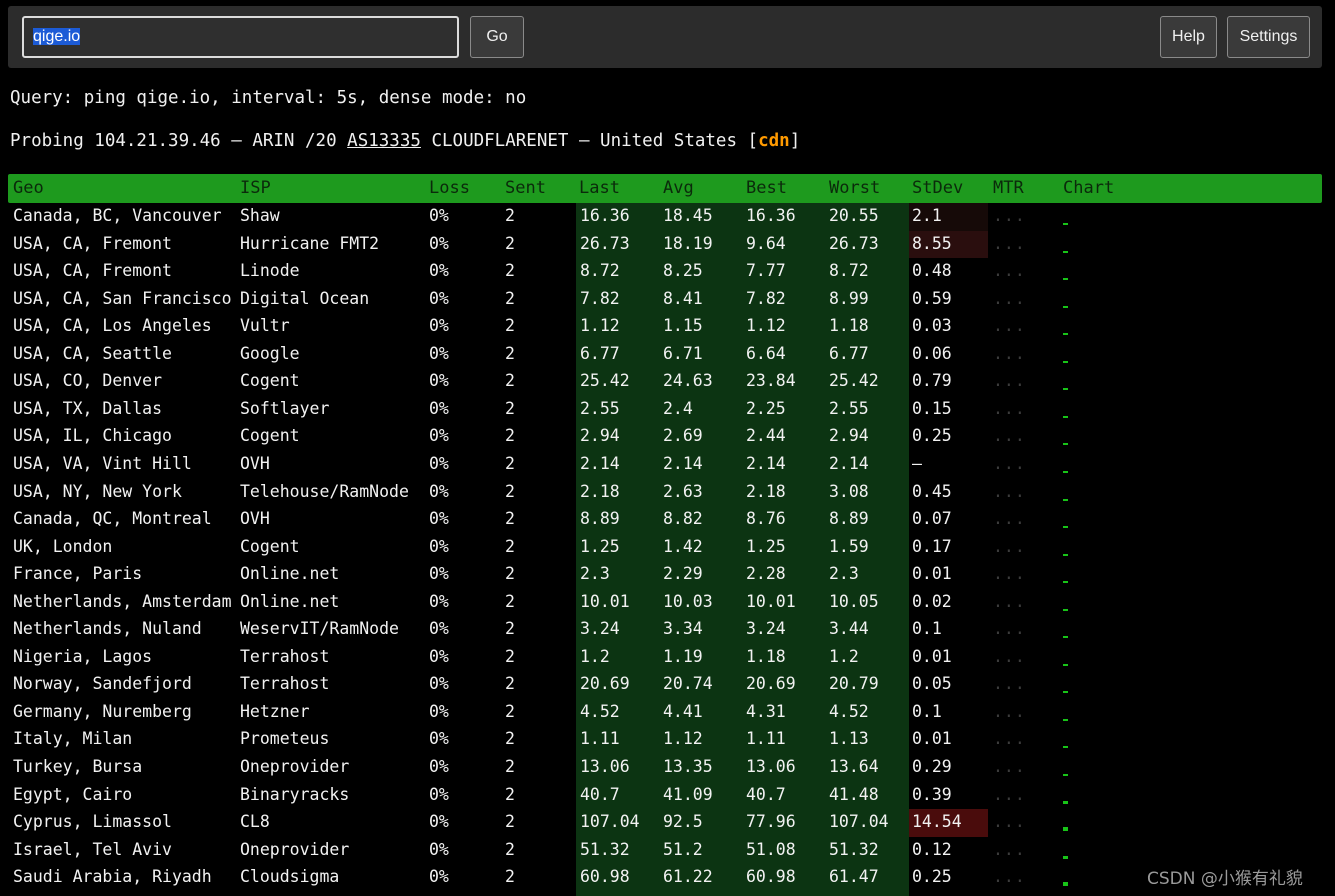 This screenshot has width=1335, height=896. Describe the element at coordinates (771, 849) in the screenshot. I see `cell-best: 51.08` at that location.